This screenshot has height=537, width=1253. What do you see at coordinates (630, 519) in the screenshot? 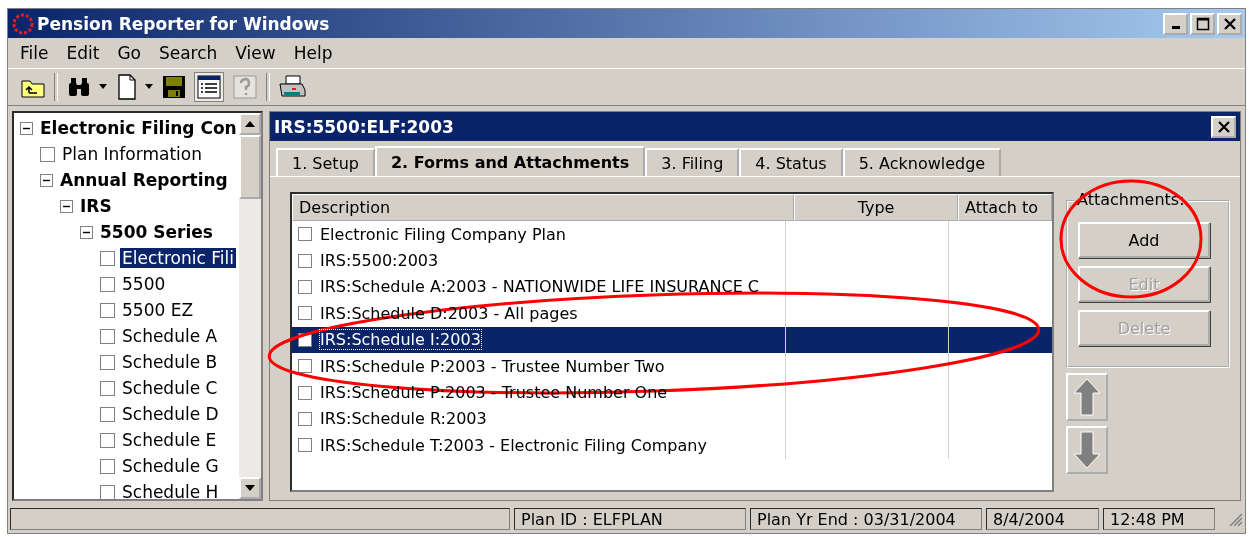
I see `status-text: Plan ID : ELFPLAN` at bounding box center [630, 519].